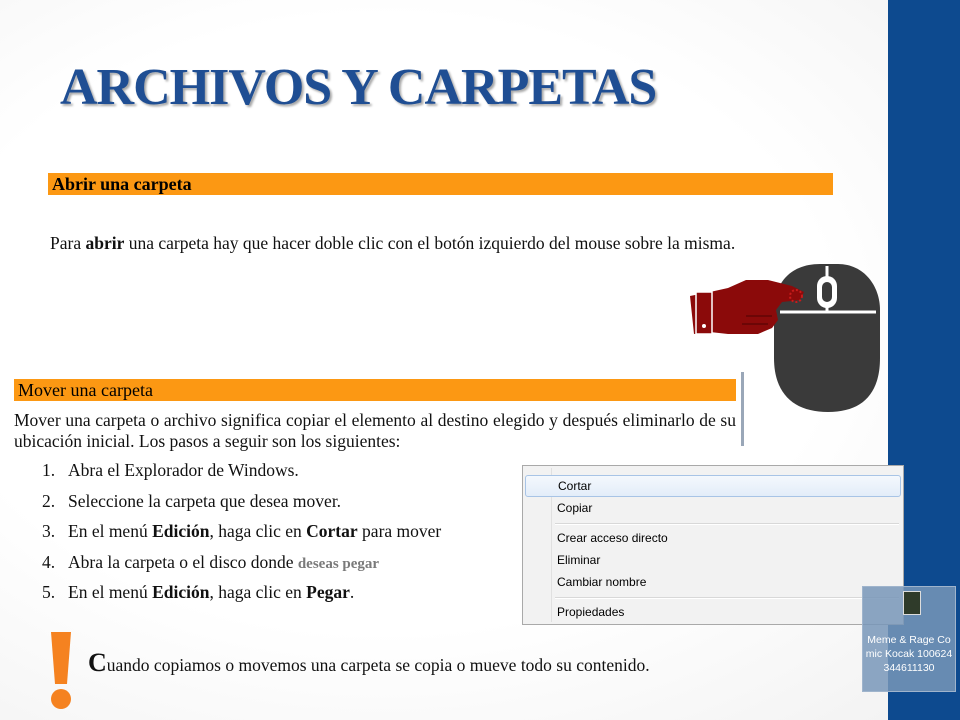 The height and width of the screenshot is (720, 960). I want to click on context-menu-item-crear-acceso-directo: Crear acceso directo, so click(713, 538).